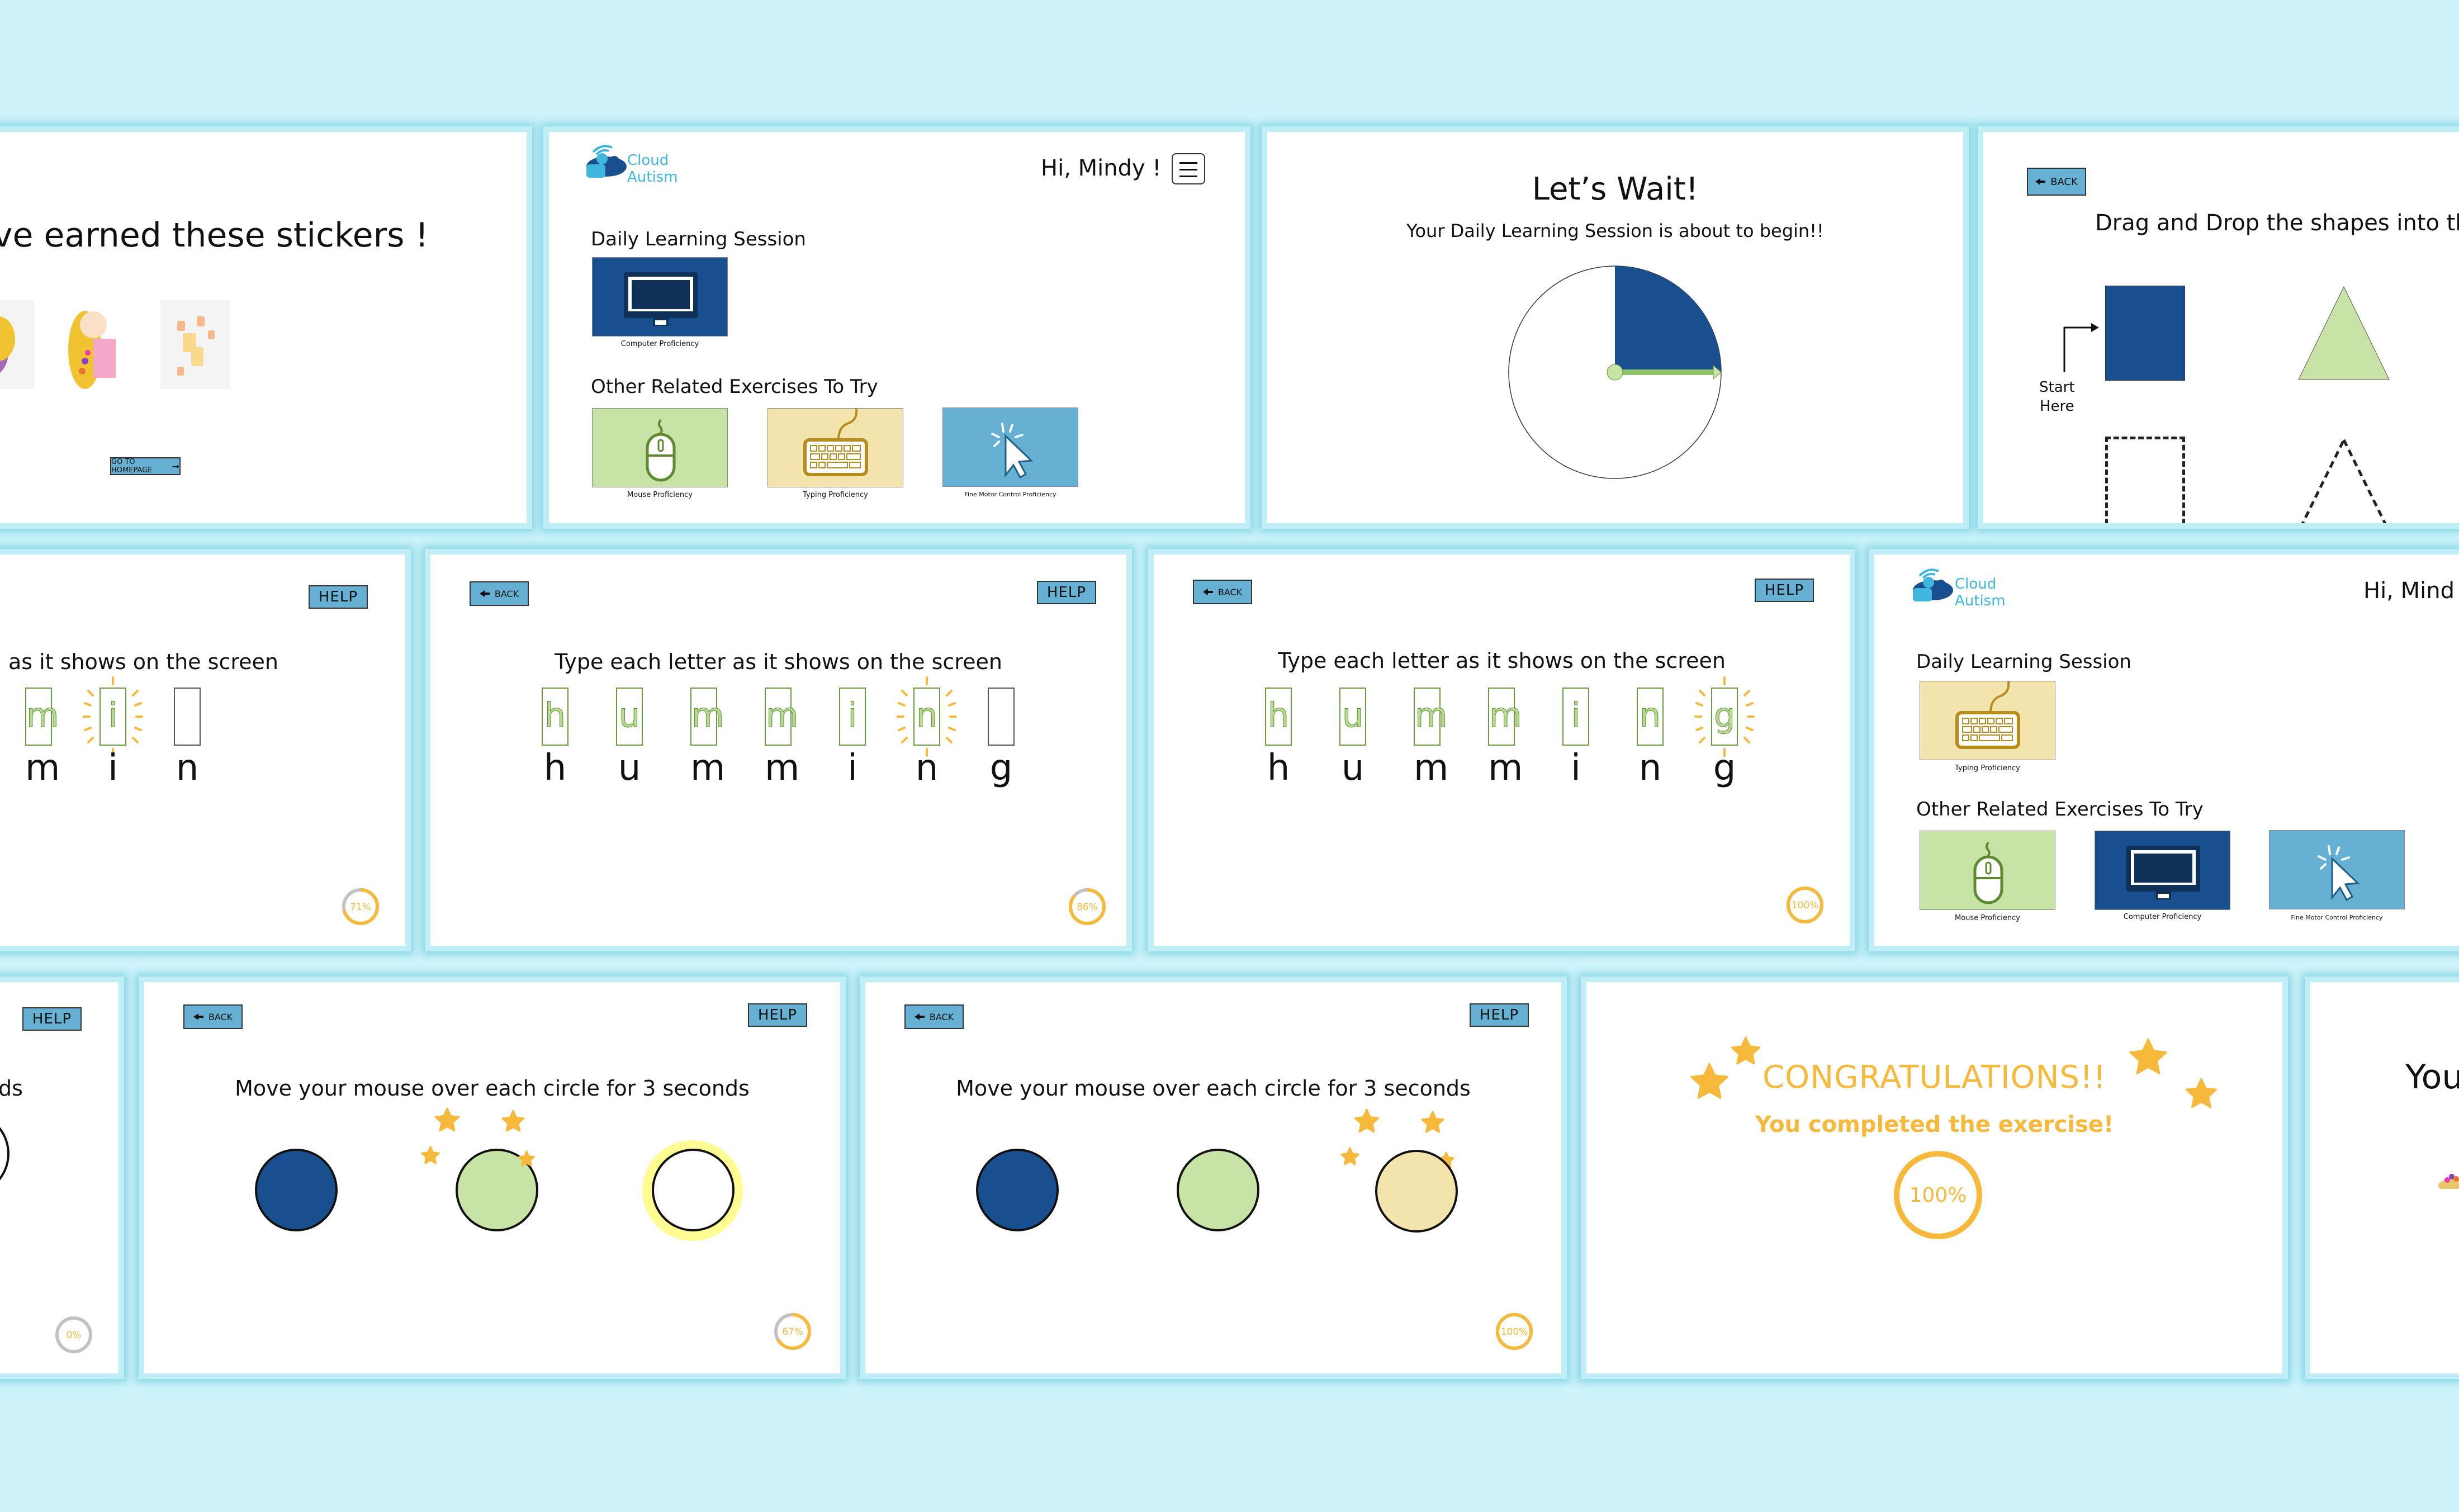 Image resolution: width=2459 pixels, height=1512 pixels. What do you see at coordinates (2145, 480) in the screenshot?
I see `square-drop-target` at bounding box center [2145, 480].